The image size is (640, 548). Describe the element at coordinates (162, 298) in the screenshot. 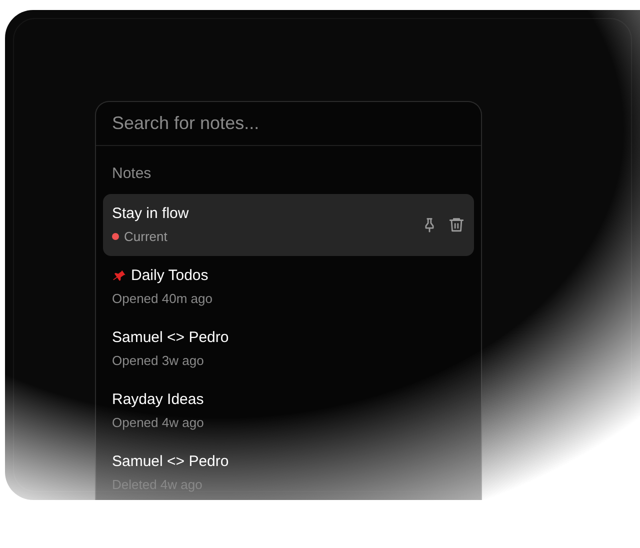

I see `note-subtitle: Opened 40m ago` at that location.